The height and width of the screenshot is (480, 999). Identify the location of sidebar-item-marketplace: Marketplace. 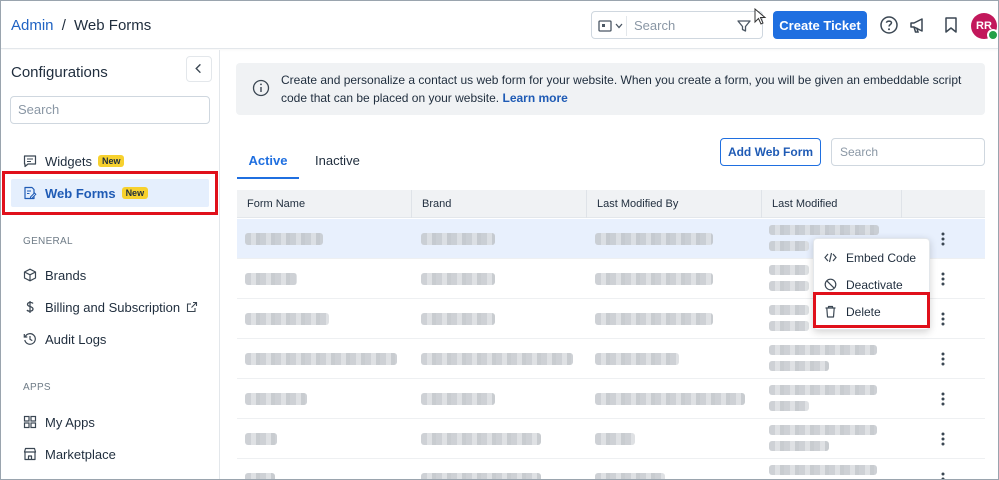
(110, 454).